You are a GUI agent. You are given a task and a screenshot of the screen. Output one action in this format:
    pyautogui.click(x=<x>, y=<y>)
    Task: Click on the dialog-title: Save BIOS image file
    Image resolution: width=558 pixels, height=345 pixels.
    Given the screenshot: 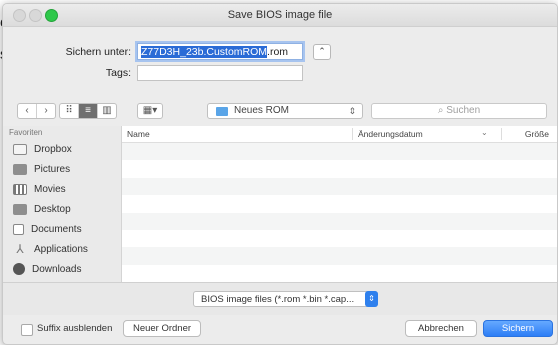 What is the action you would take?
    pyautogui.click(x=280, y=15)
    